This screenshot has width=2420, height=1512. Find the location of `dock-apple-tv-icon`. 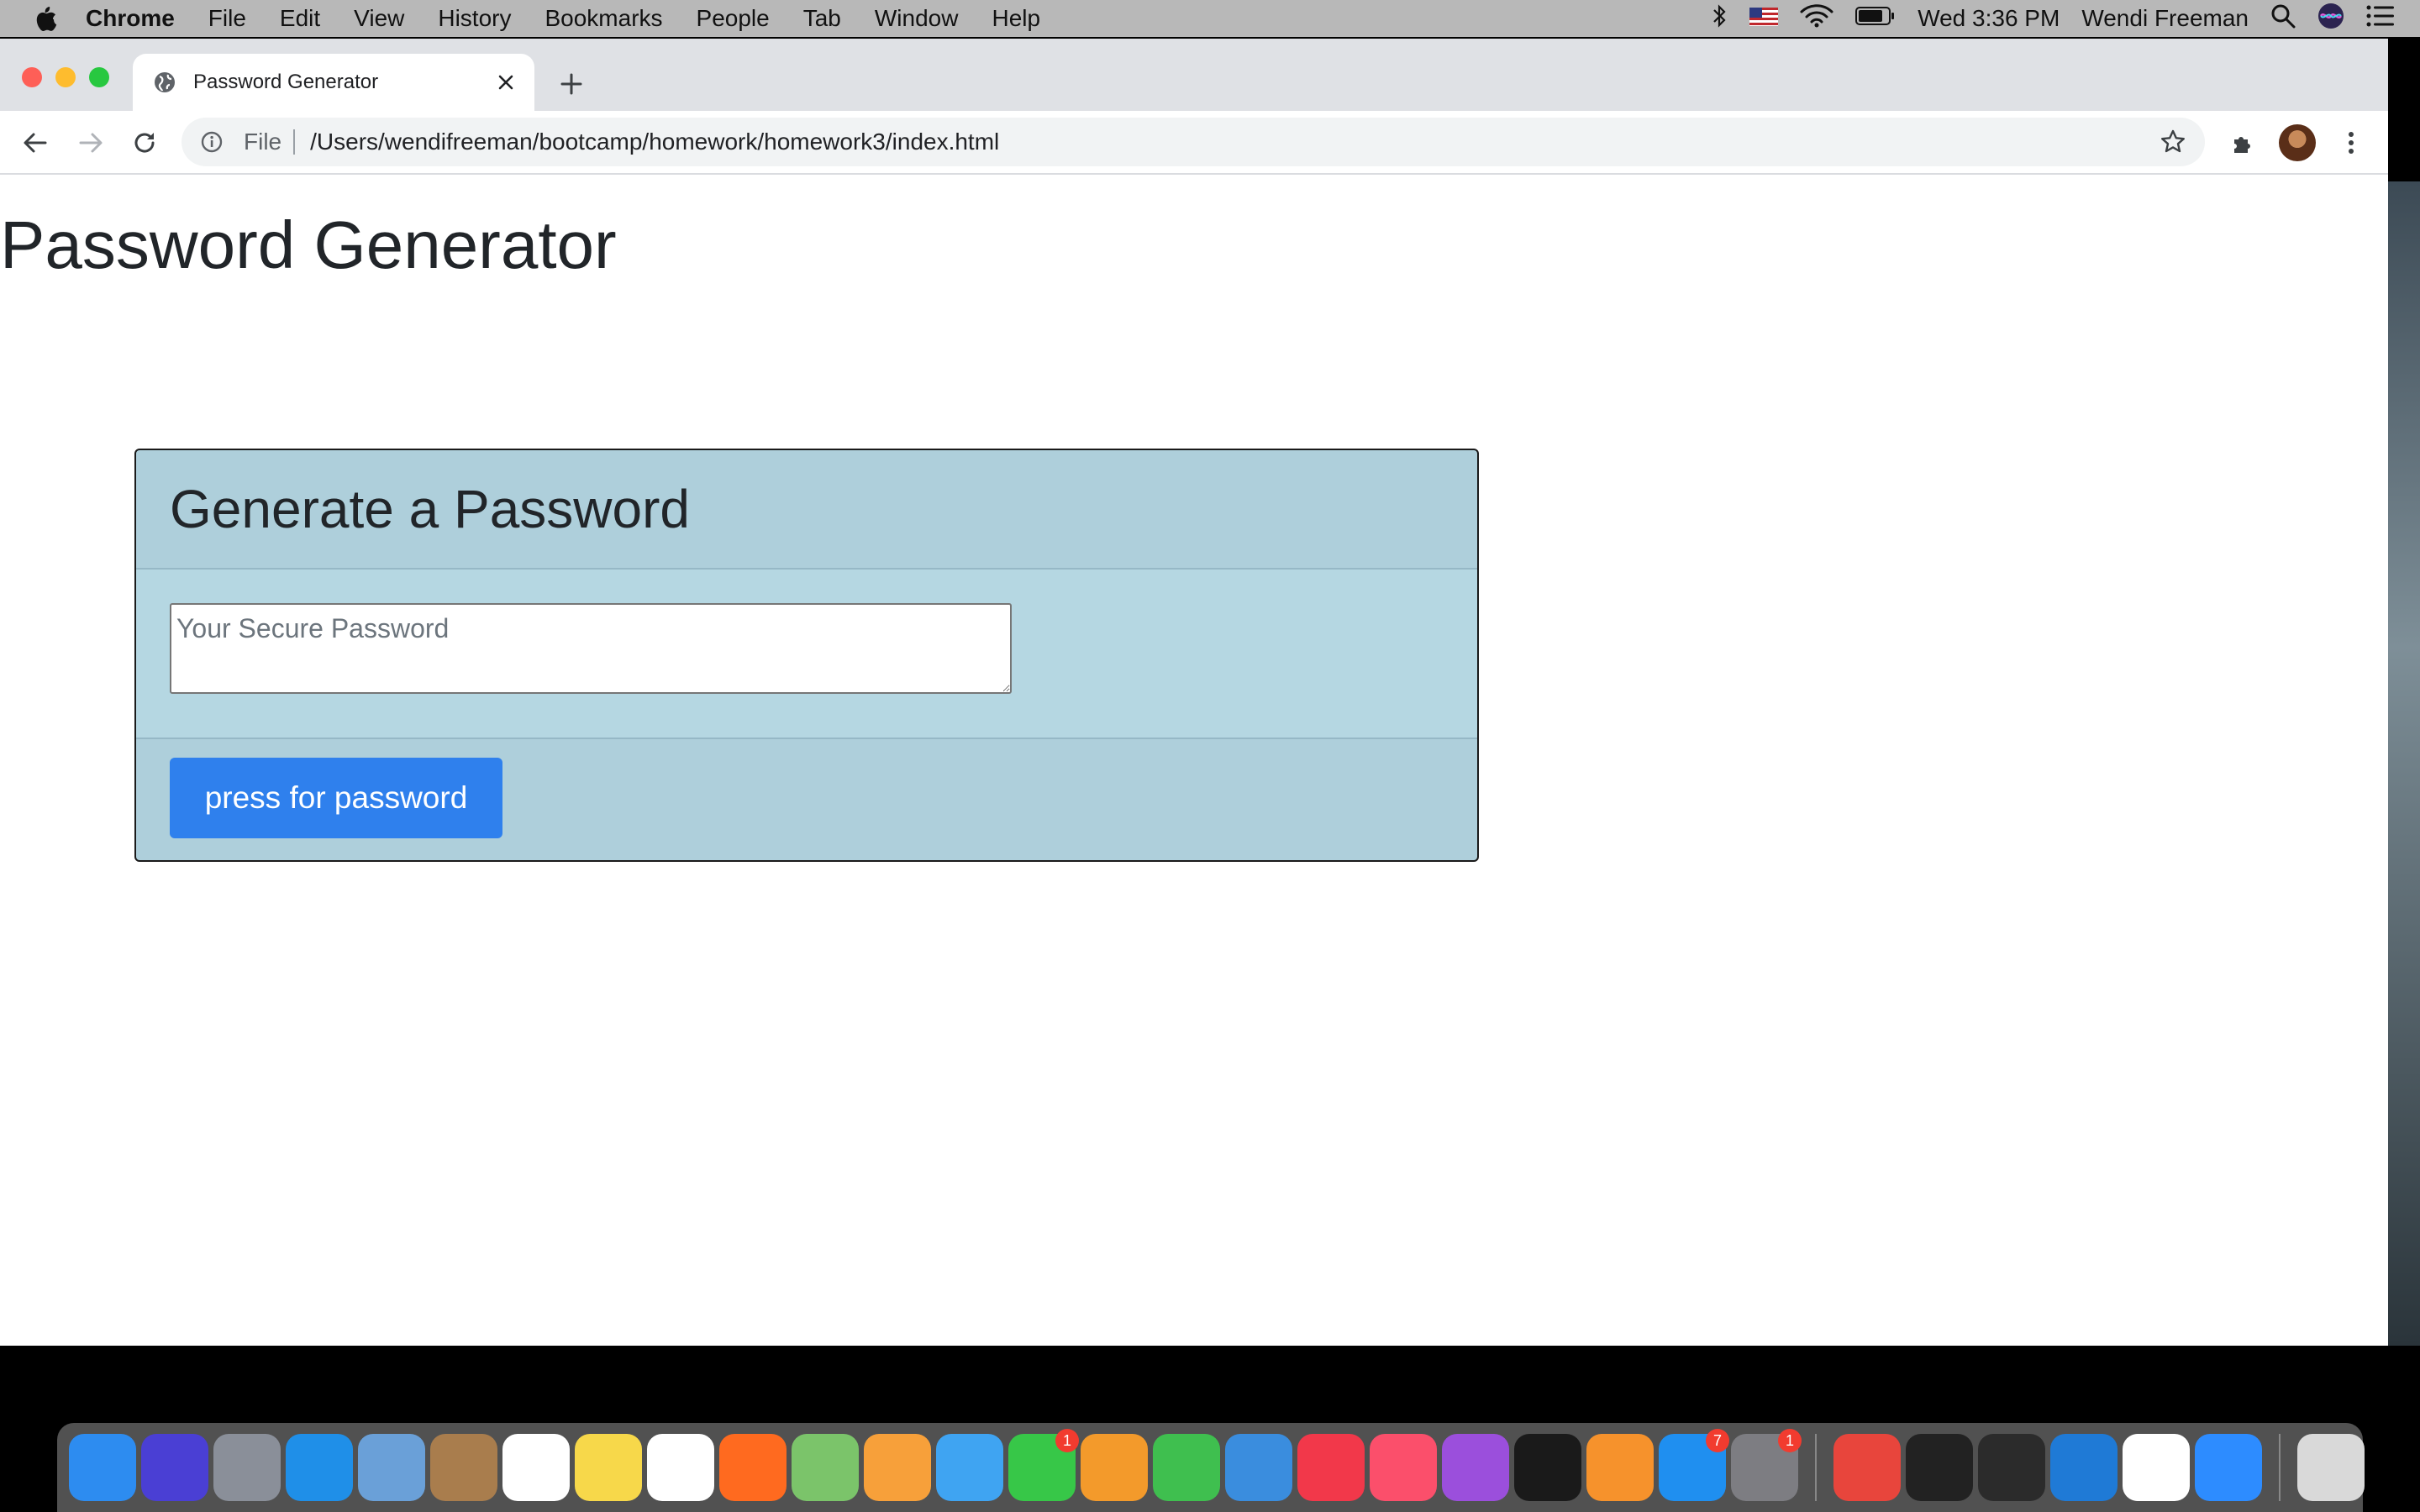

dock-apple-tv-icon is located at coordinates (1547, 1467).